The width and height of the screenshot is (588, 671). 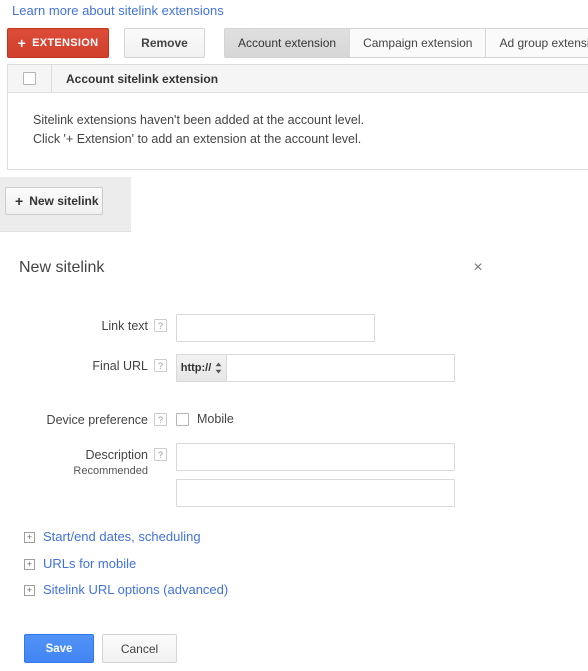 I want to click on url-scheme-select: http://, so click(x=201, y=368).